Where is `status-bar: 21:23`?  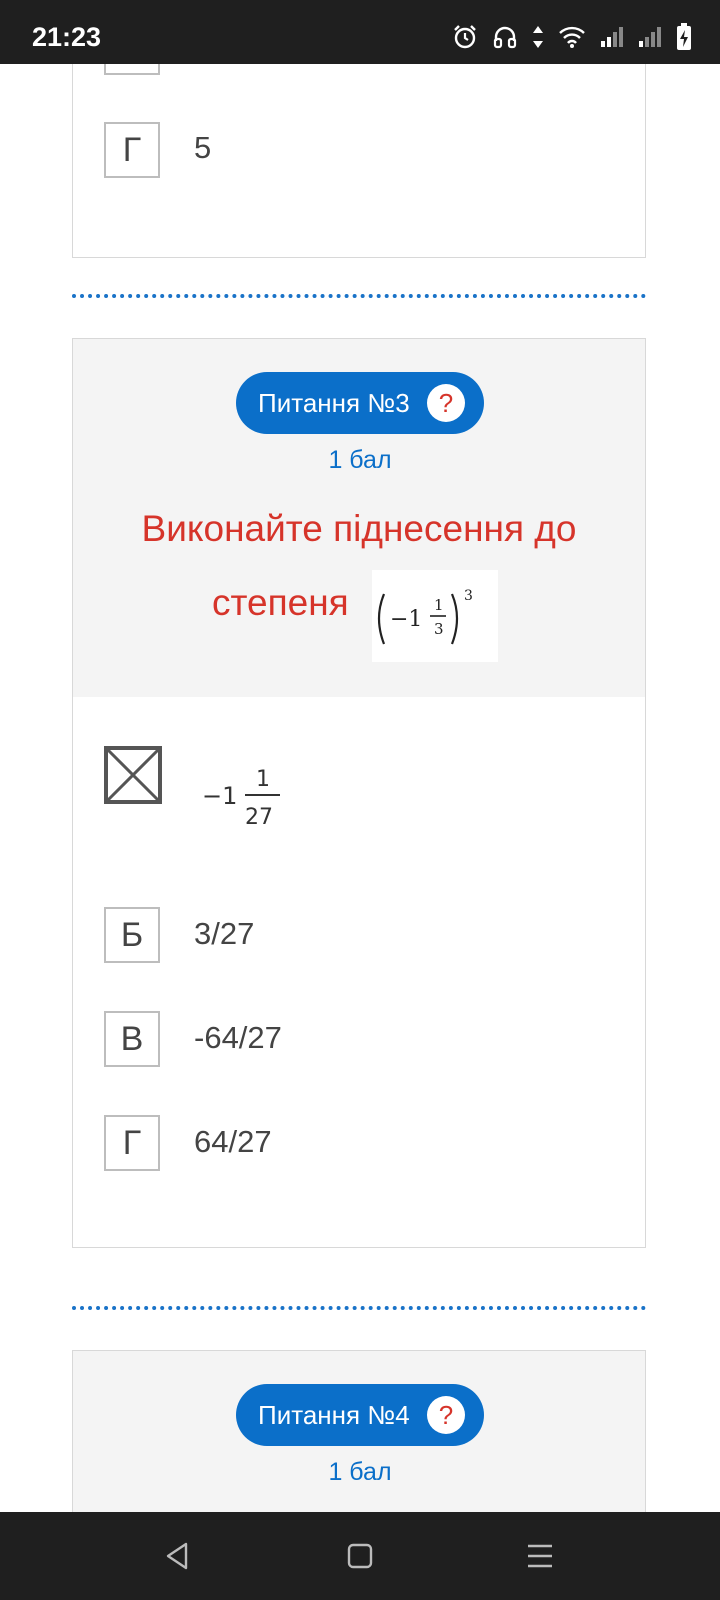
status-bar: 21:23 is located at coordinates (360, 32).